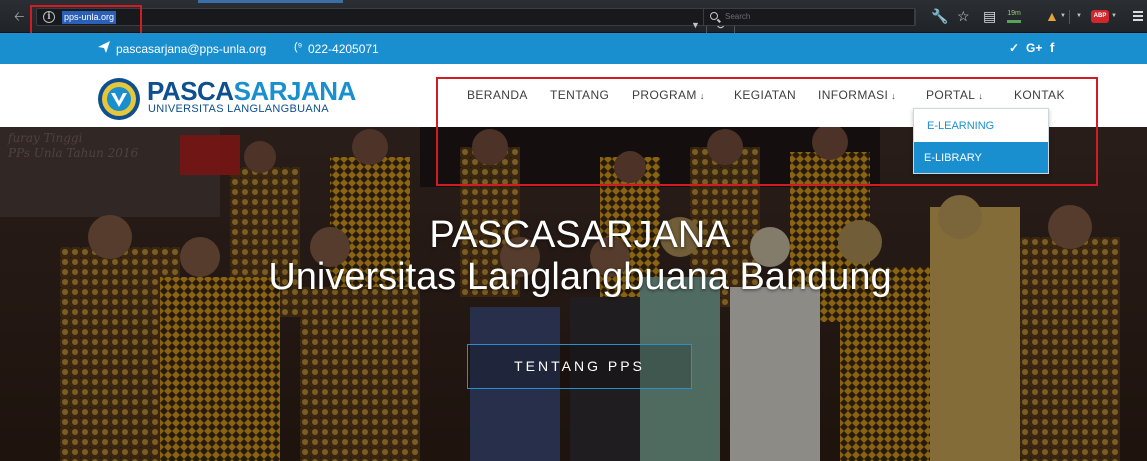  I want to click on nav-item-portal: PORTAL ↓, so click(954, 95).